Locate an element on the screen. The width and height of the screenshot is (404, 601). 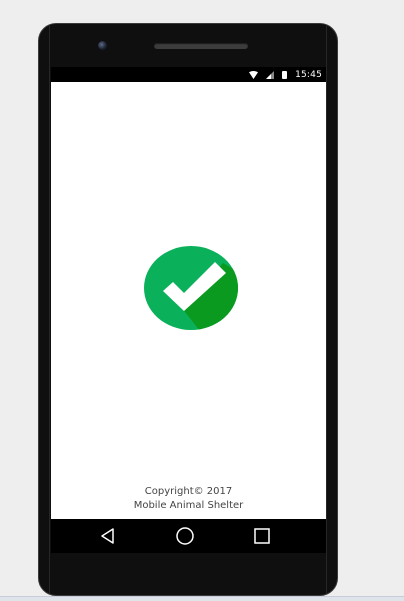
status-time: 15:45 is located at coordinates (308, 74).